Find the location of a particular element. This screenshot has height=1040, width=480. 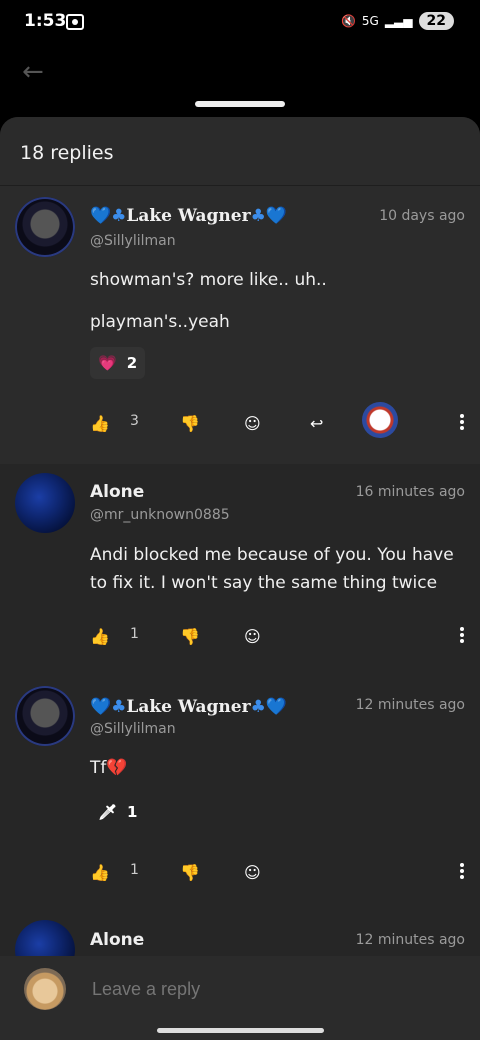

back-arrow-icon: ← is located at coordinates (36, 72).